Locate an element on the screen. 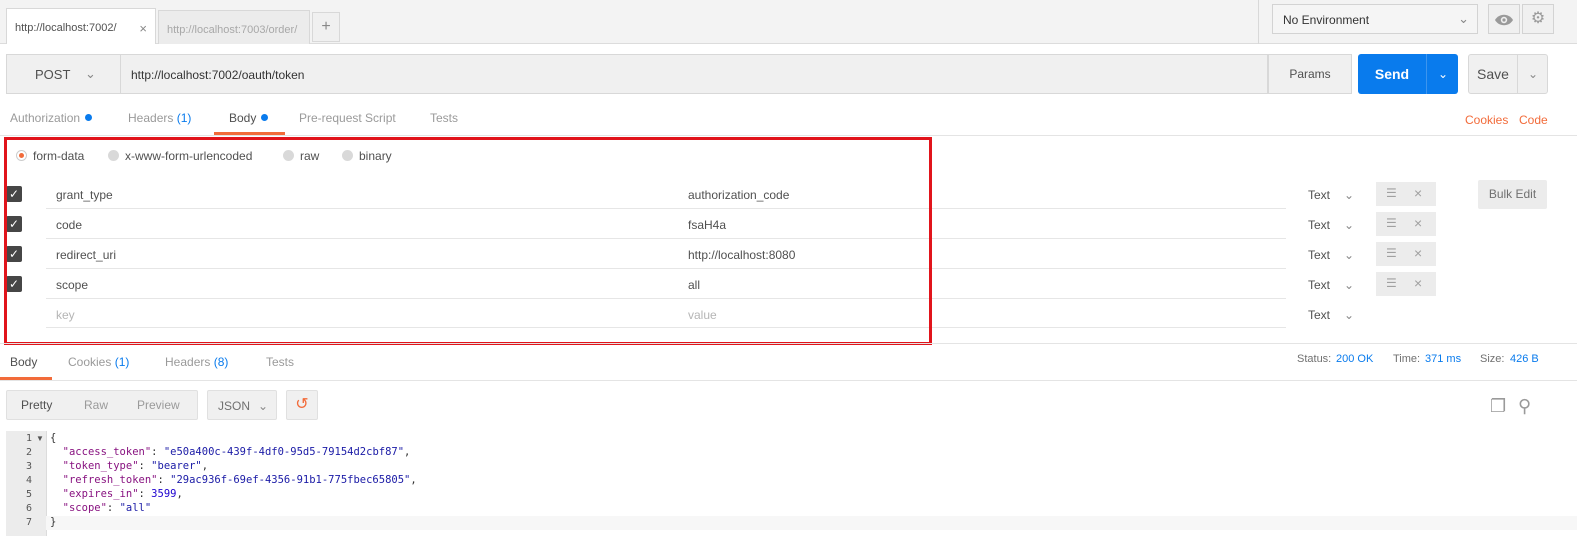 This screenshot has width=1577, height=536. environment-label: No Environment is located at coordinates (1326, 20).